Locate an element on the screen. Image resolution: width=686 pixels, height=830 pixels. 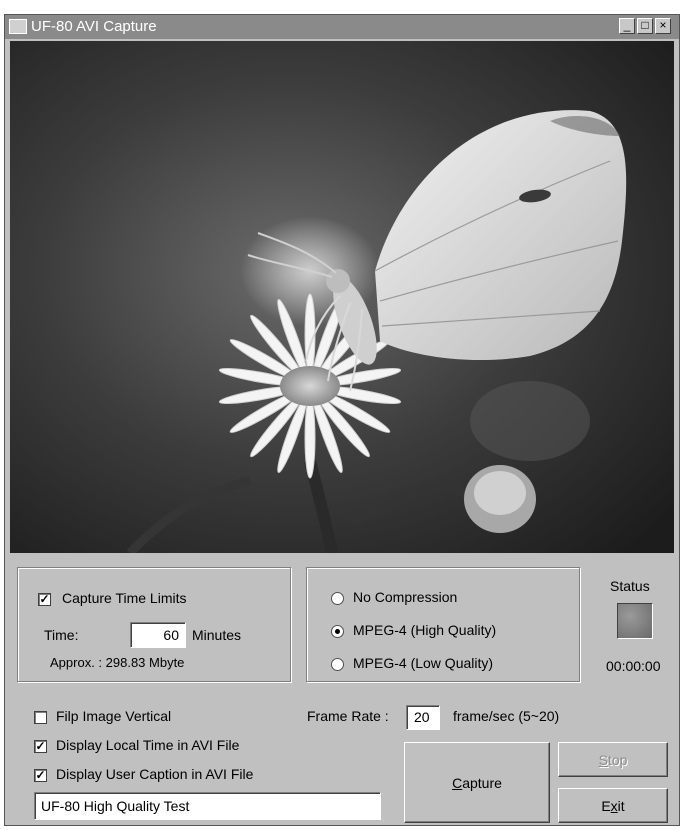
status-indicator-light is located at coordinates (635, 621).